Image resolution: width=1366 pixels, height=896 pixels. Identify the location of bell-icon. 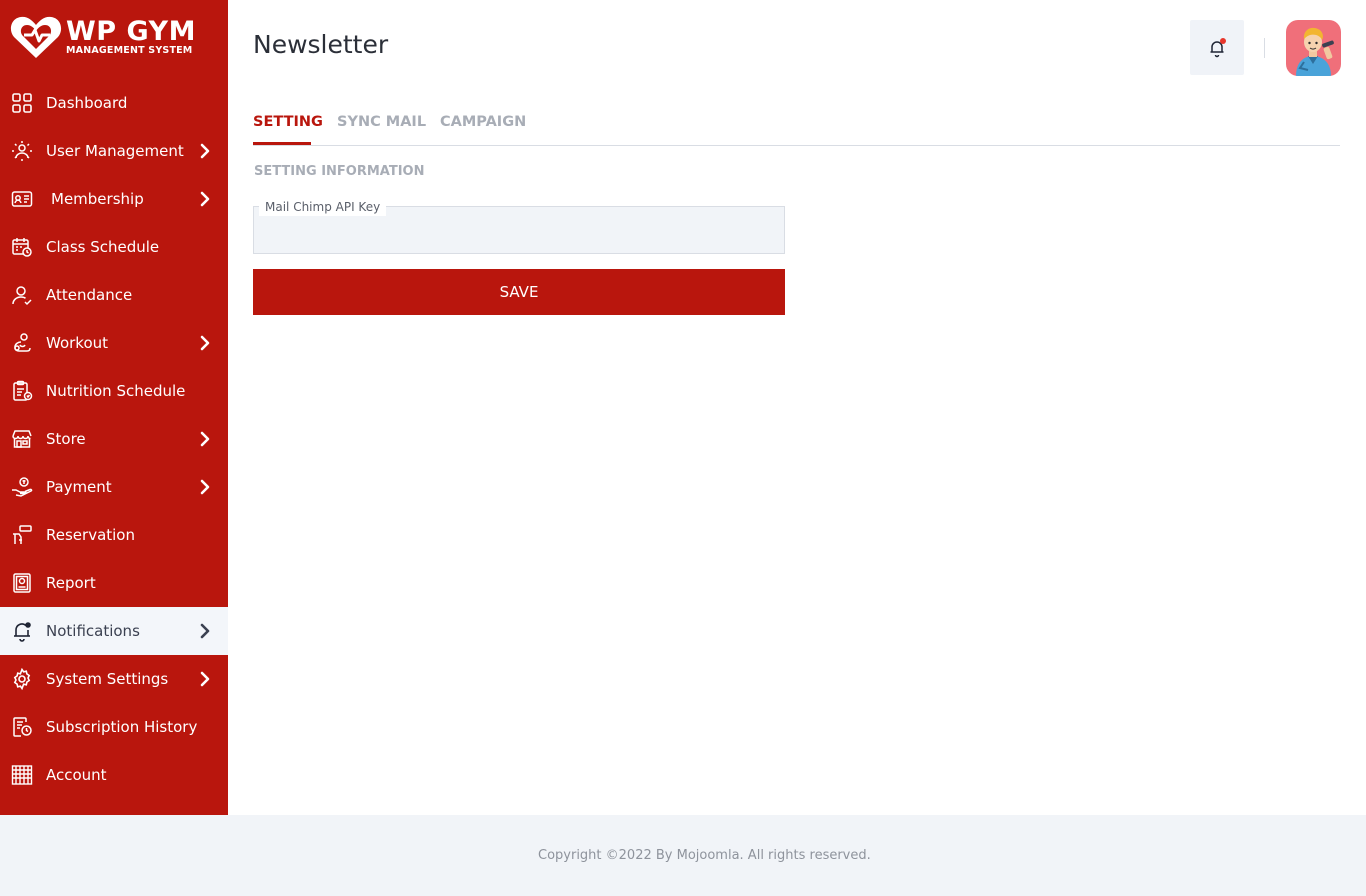
(22, 631).